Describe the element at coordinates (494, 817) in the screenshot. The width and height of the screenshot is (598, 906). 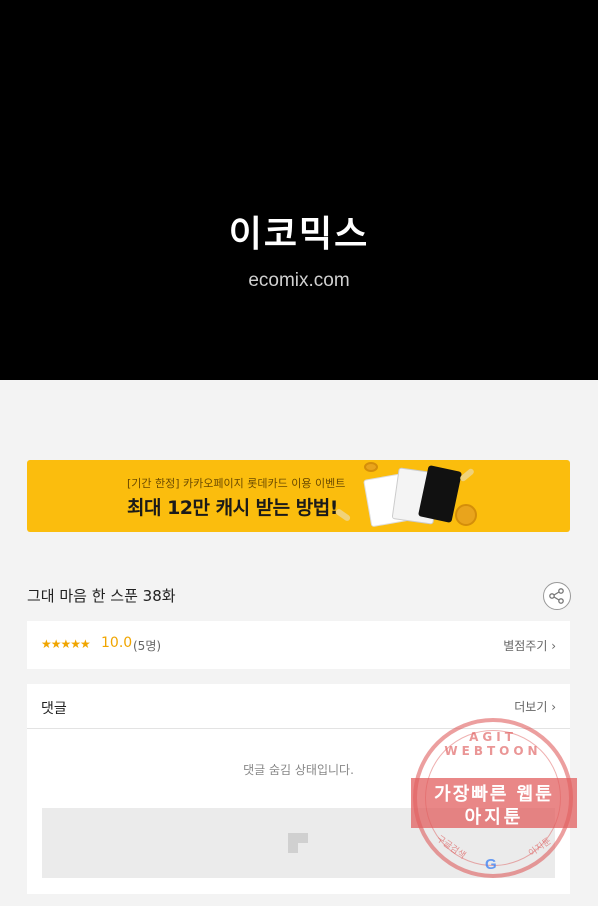
I see `stamp-line2: 아지툰` at that location.